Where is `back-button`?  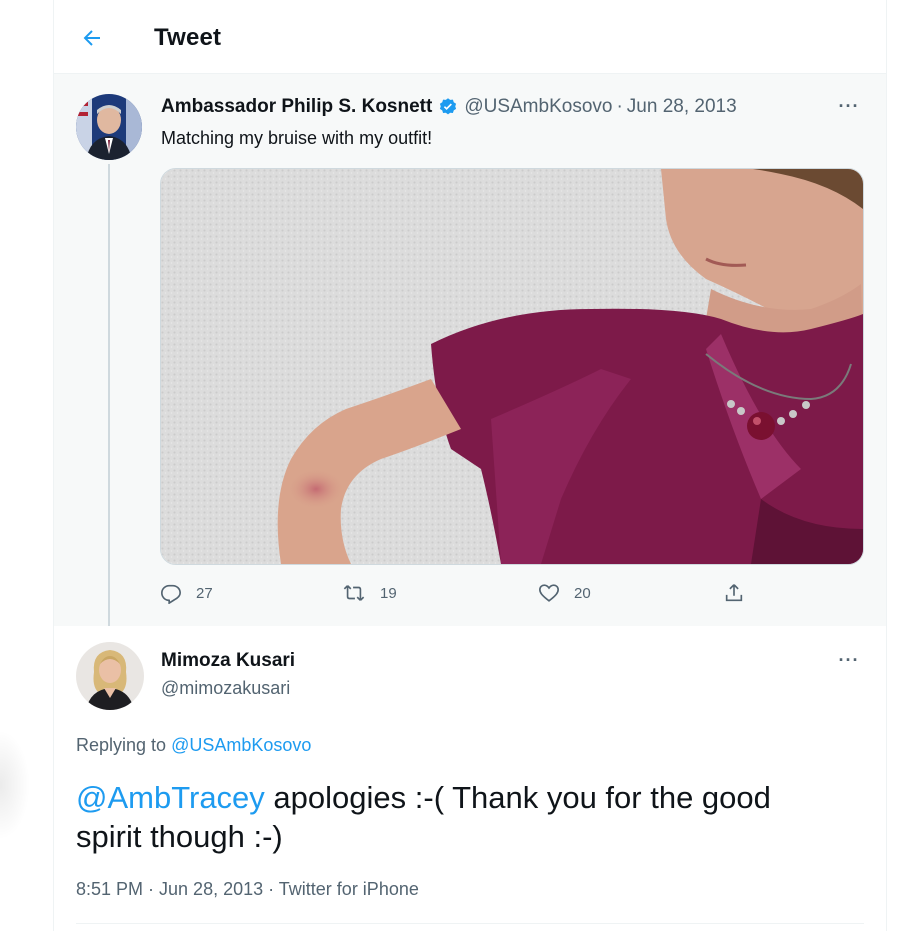 back-button is located at coordinates (92, 38).